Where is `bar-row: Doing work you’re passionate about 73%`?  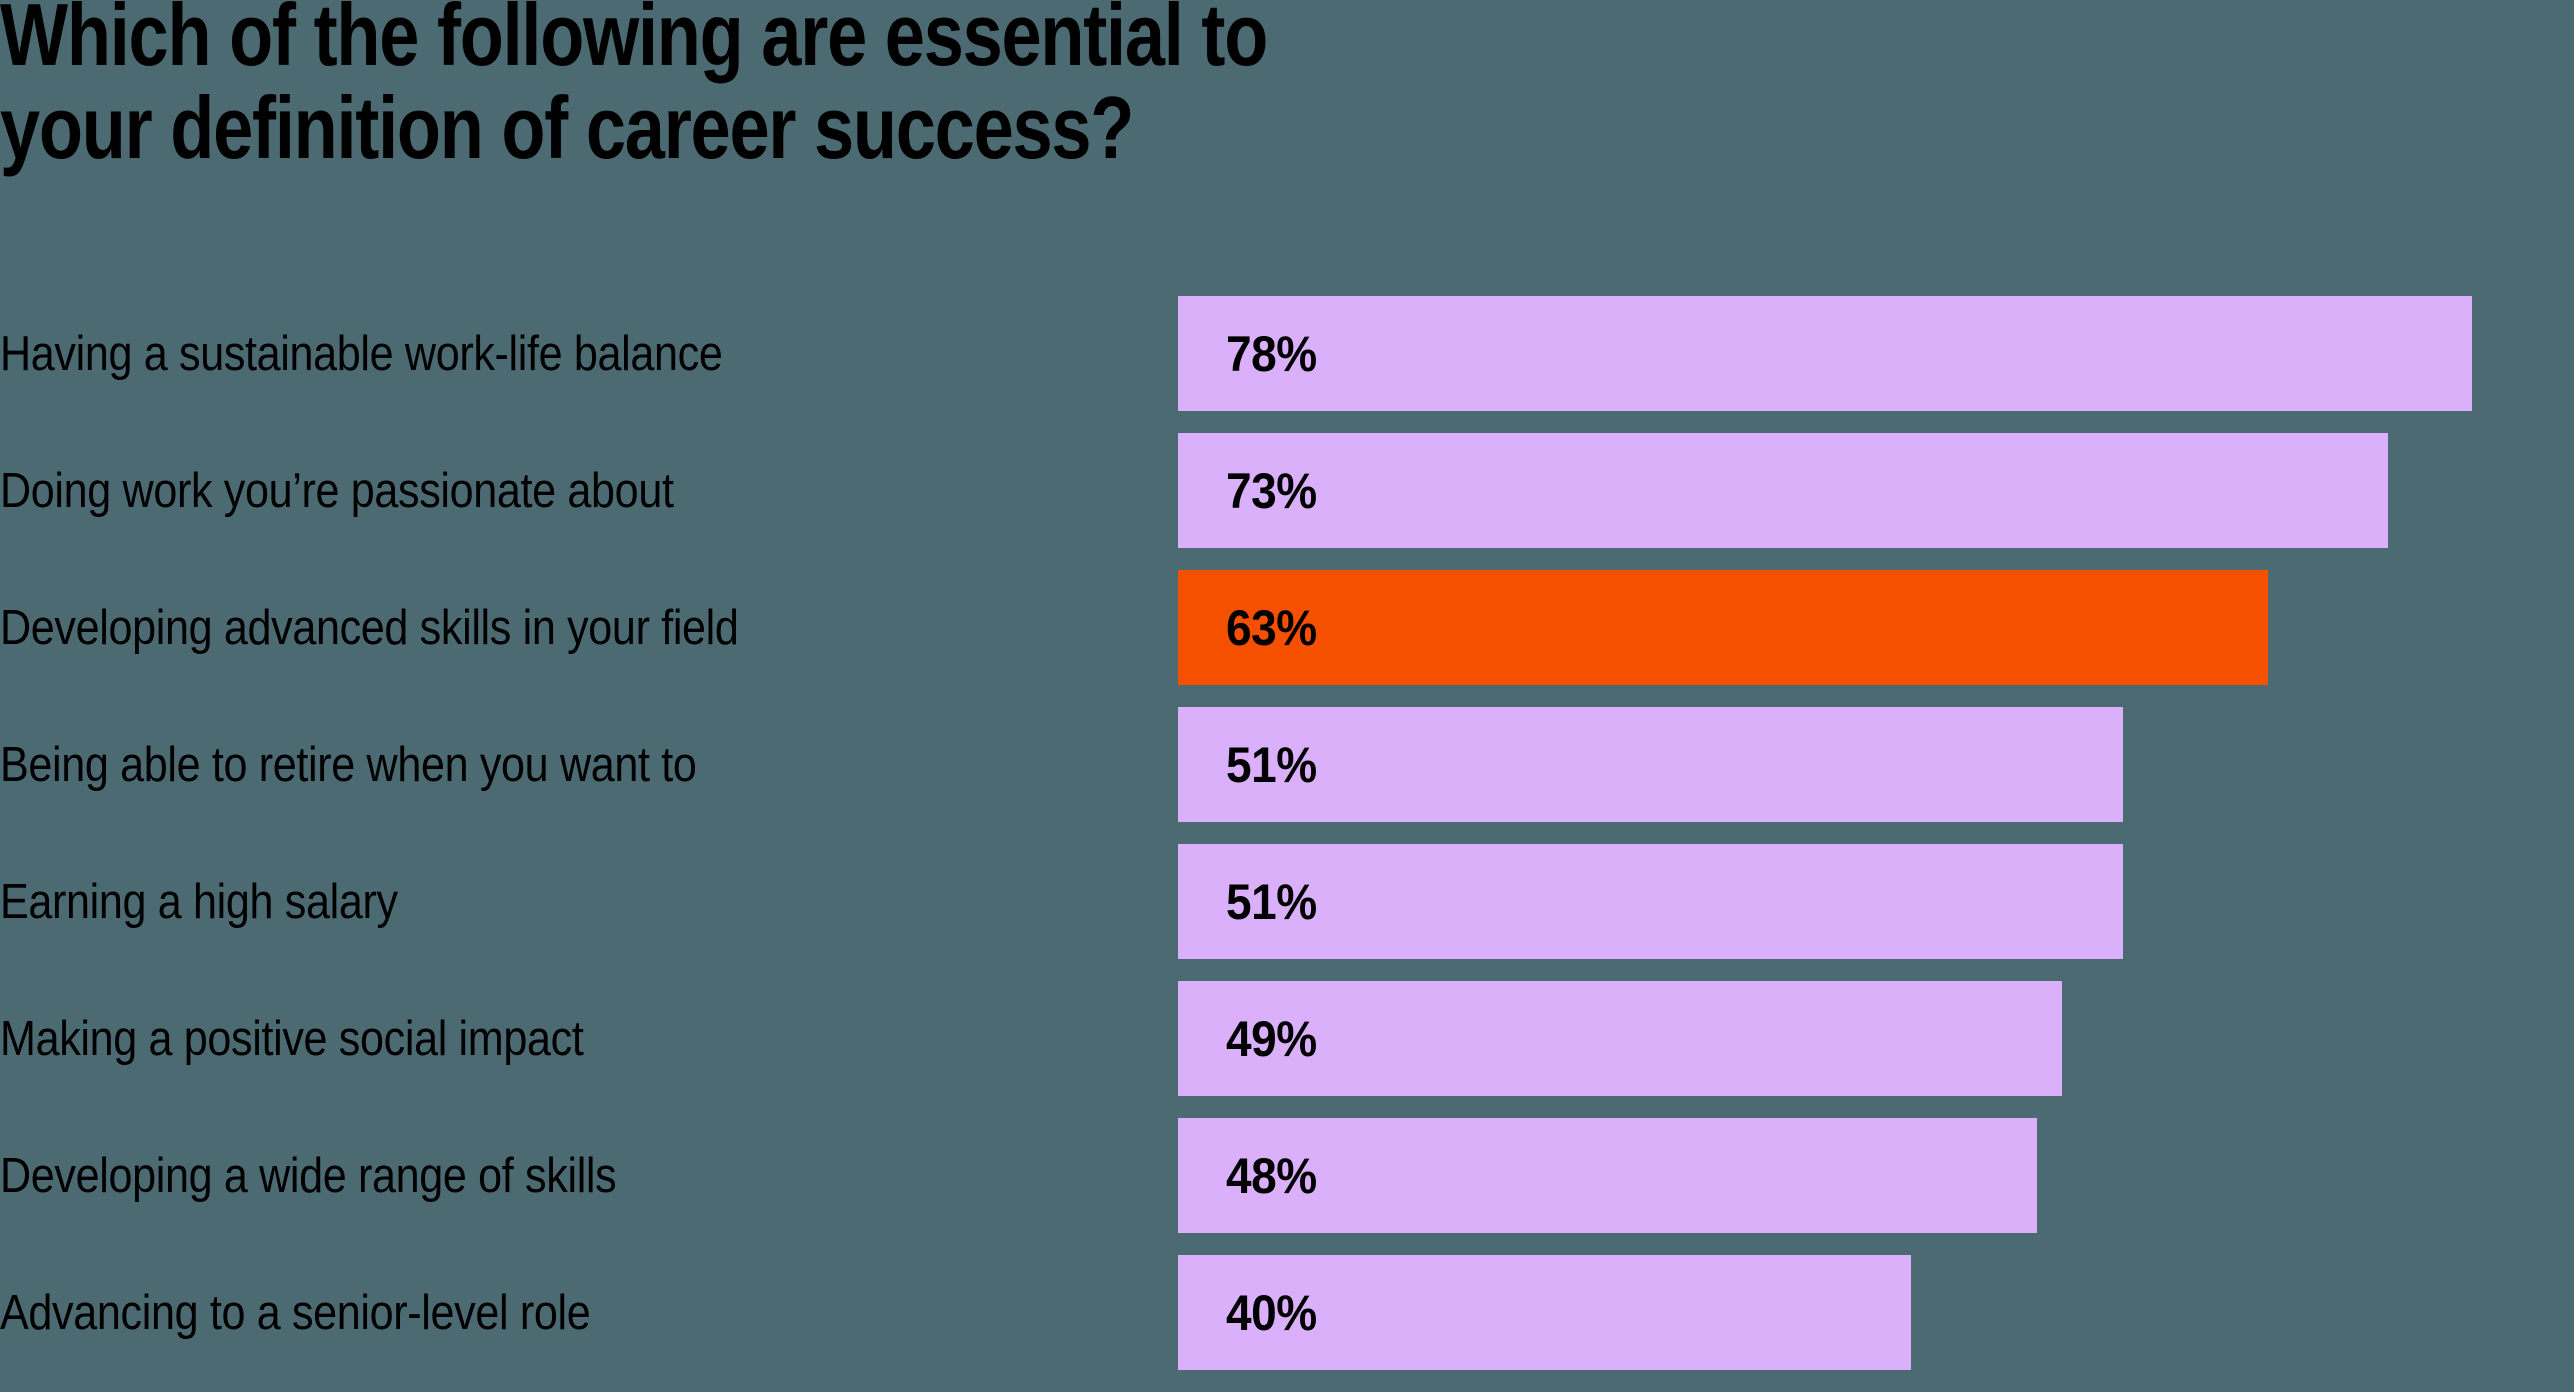 bar-row: Doing work you’re passionate about 73% is located at coordinates (1287, 501).